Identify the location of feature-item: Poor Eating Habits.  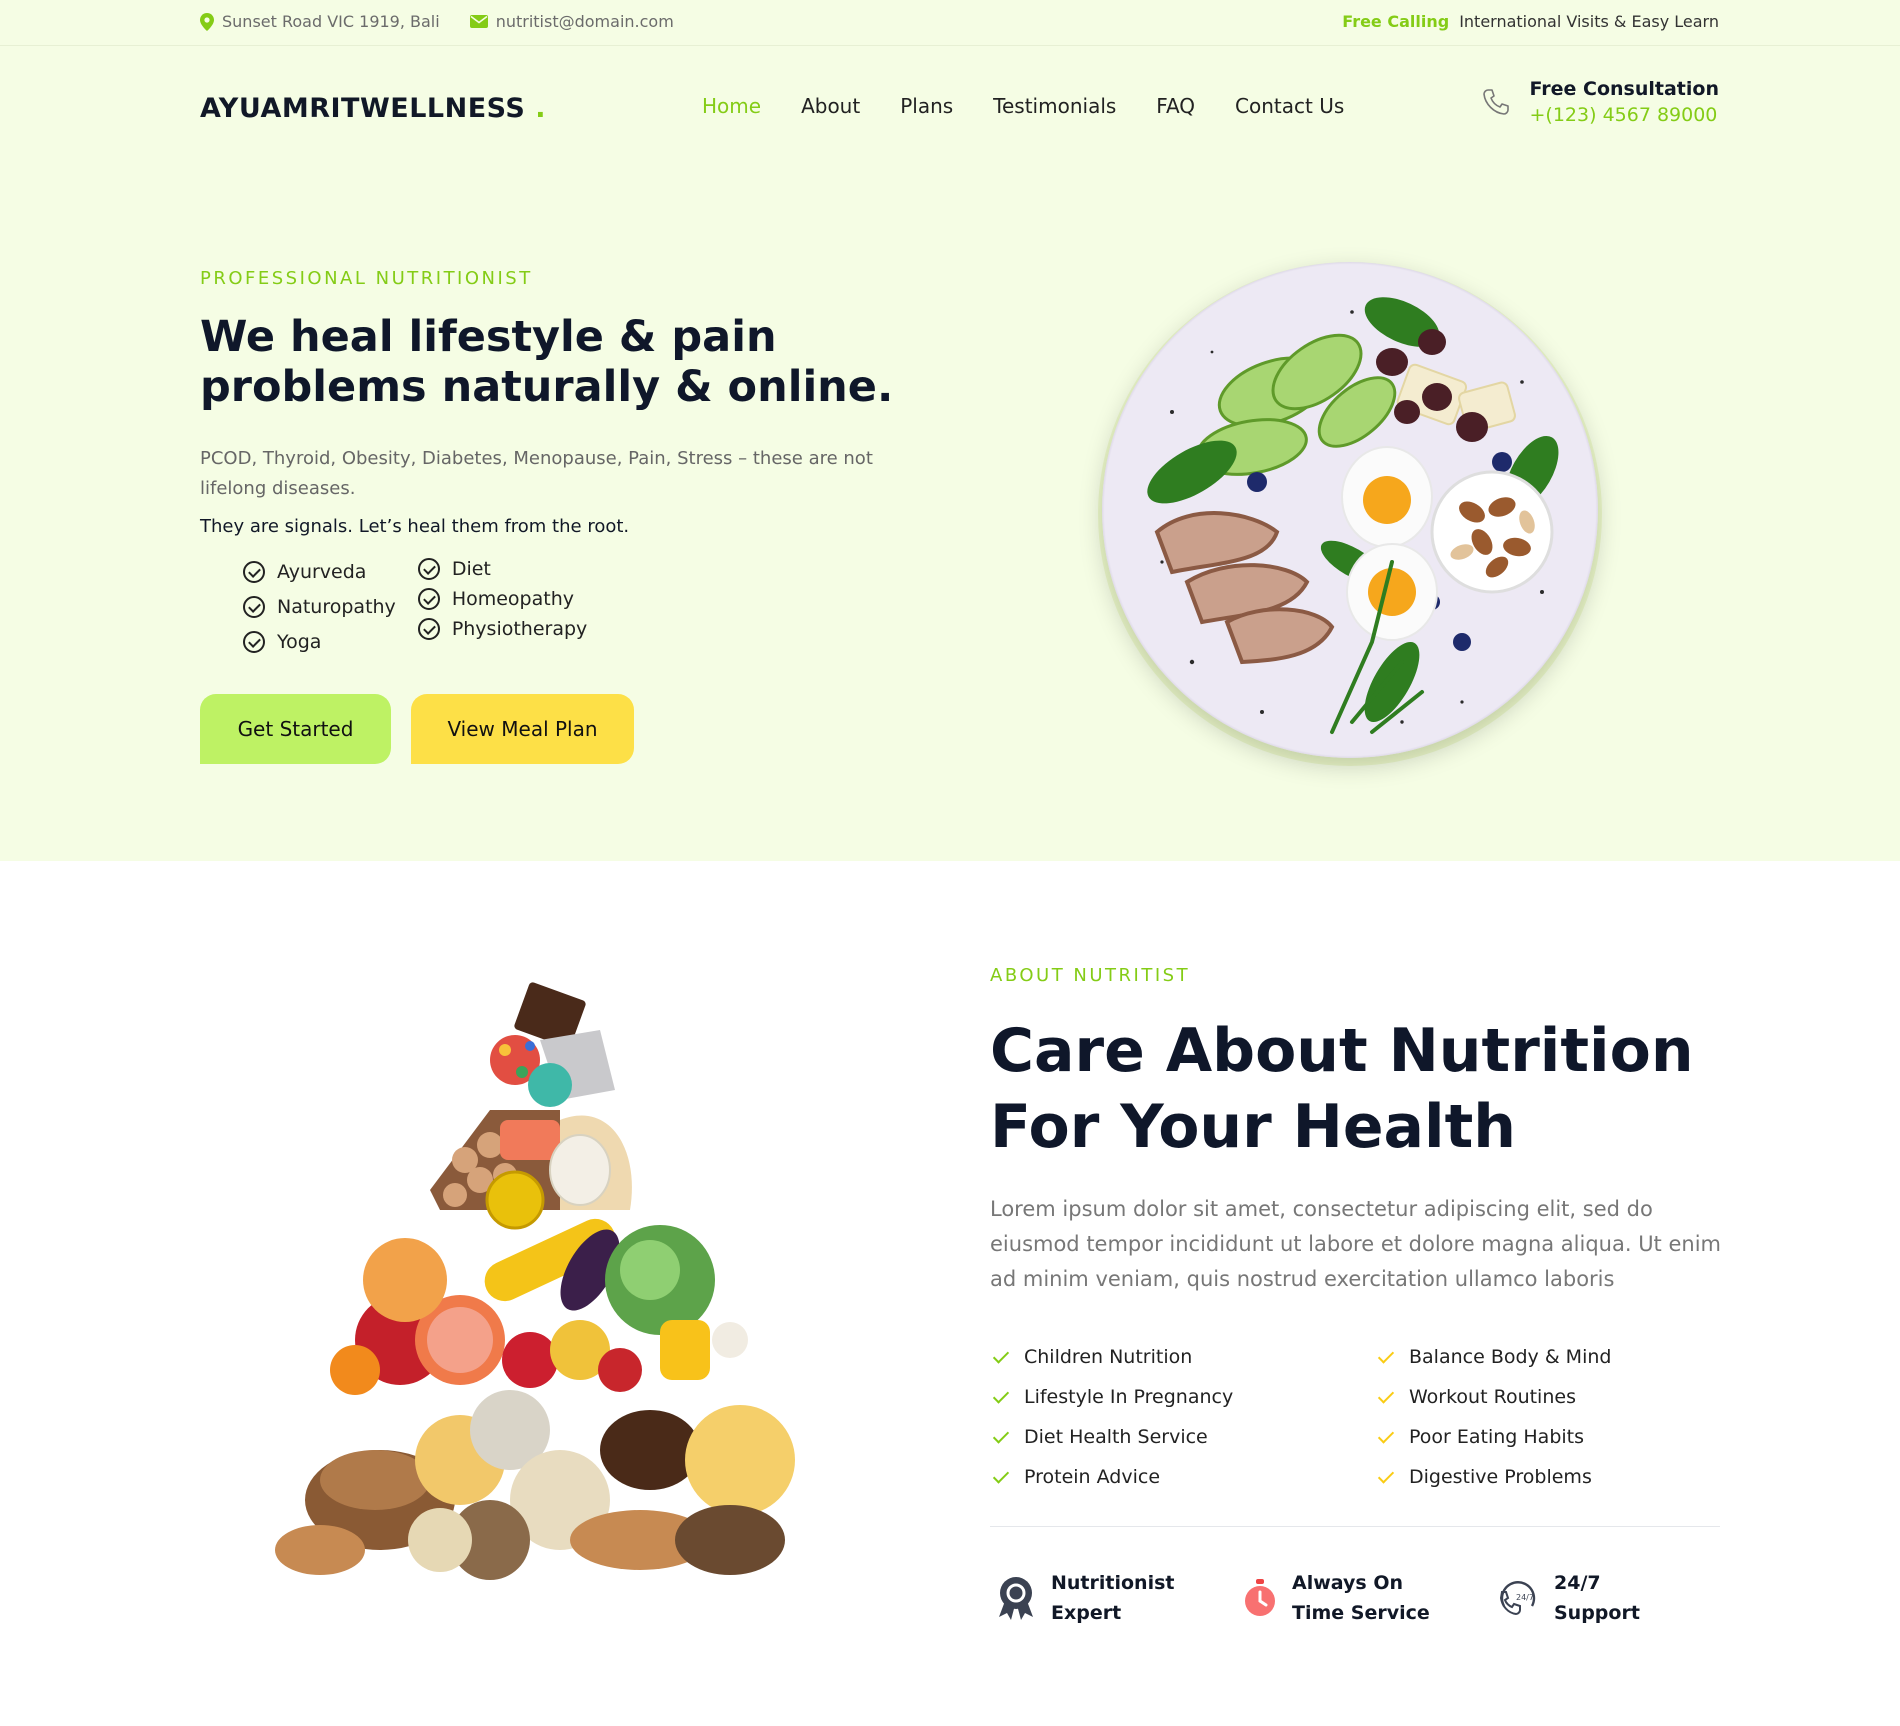
(1494, 1437).